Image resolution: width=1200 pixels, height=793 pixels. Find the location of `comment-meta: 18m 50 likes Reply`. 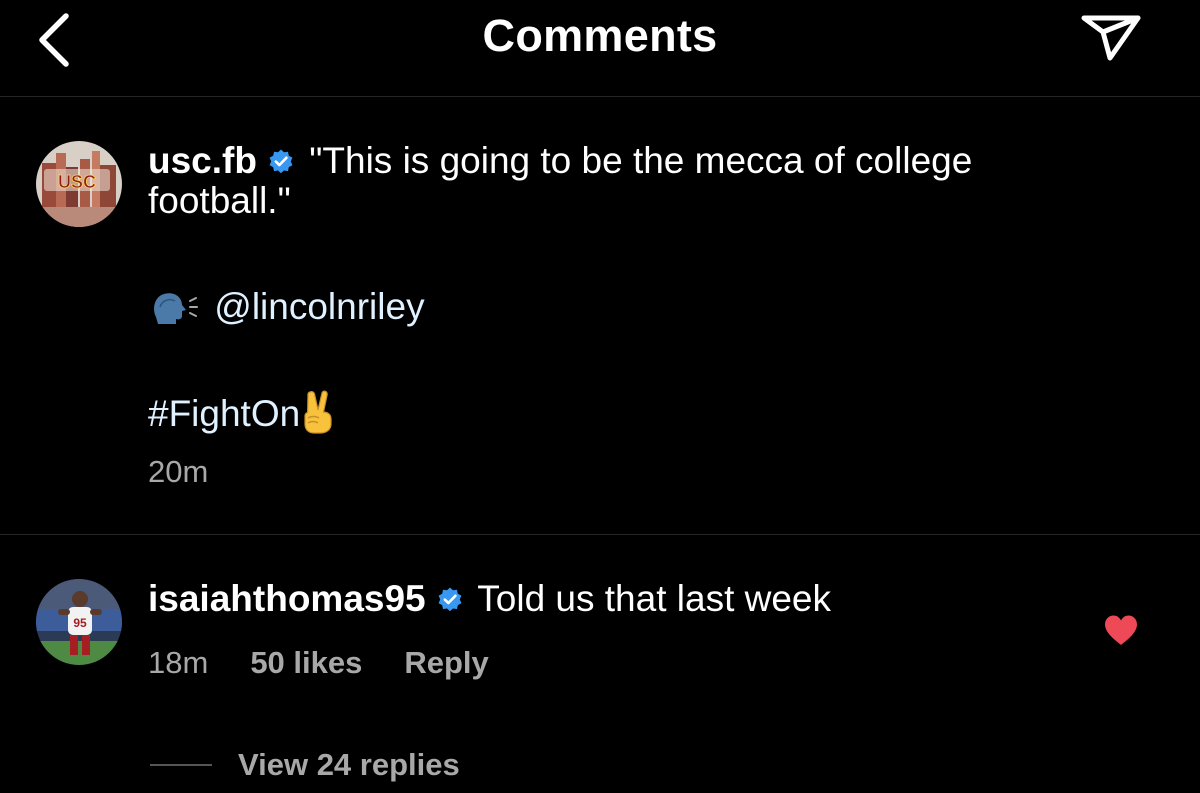

comment-meta: 18m 50 likes Reply is located at coordinates (339, 663).